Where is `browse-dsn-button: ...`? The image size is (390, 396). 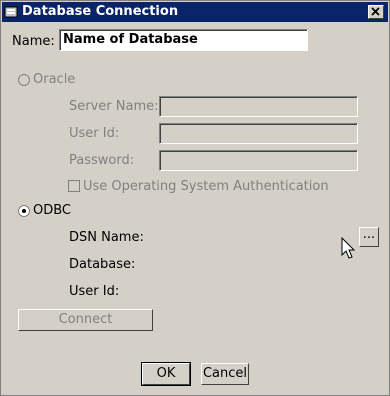 browse-dsn-button: ... is located at coordinates (369, 237).